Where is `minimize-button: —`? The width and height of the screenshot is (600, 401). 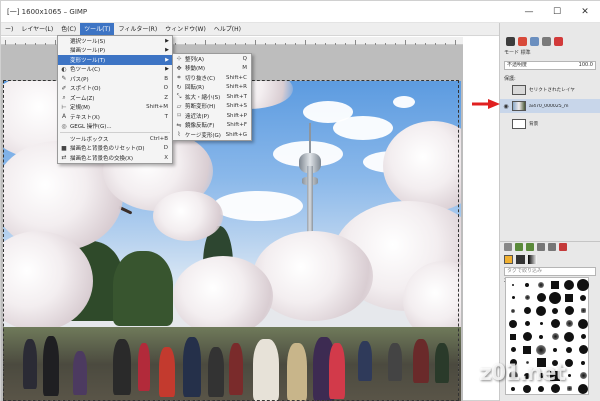 minimize-button: — is located at coordinates (529, 12).